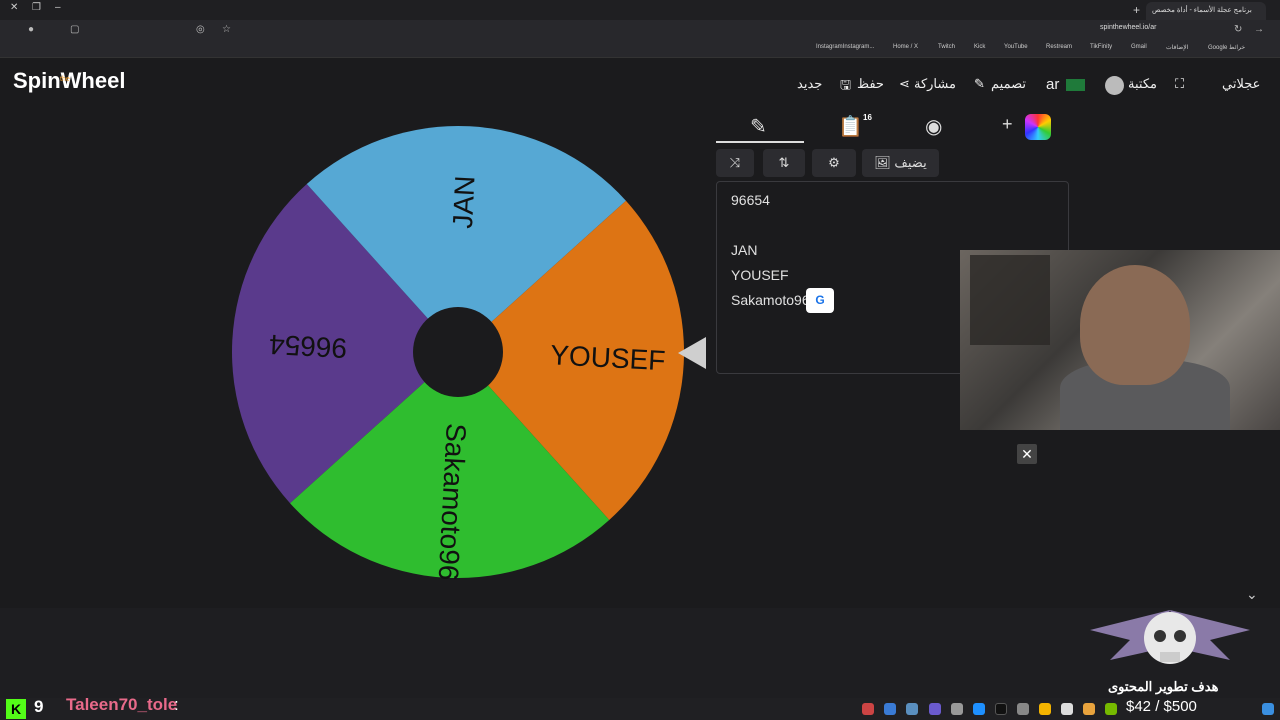 This screenshot has width=1280, height=720. I want to click on gear-icon: ⚙, so click(834, 162).